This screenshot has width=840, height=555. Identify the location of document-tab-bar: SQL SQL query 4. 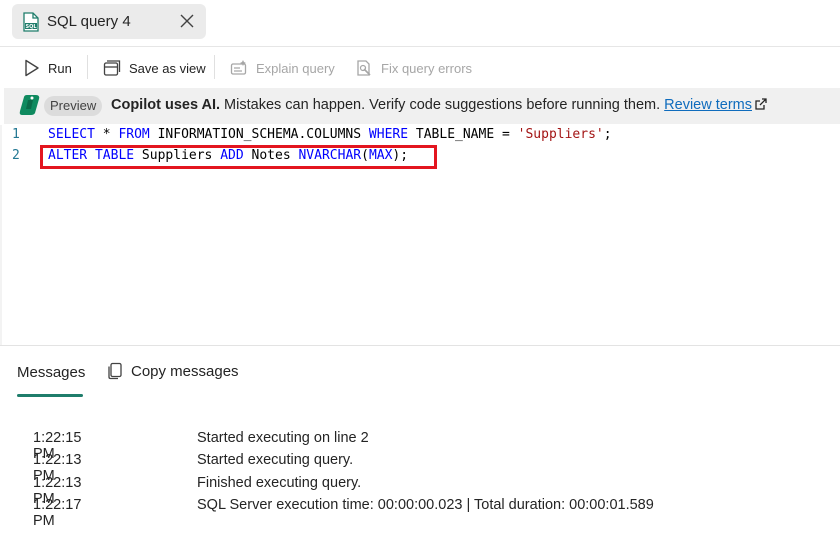
(420, 23).